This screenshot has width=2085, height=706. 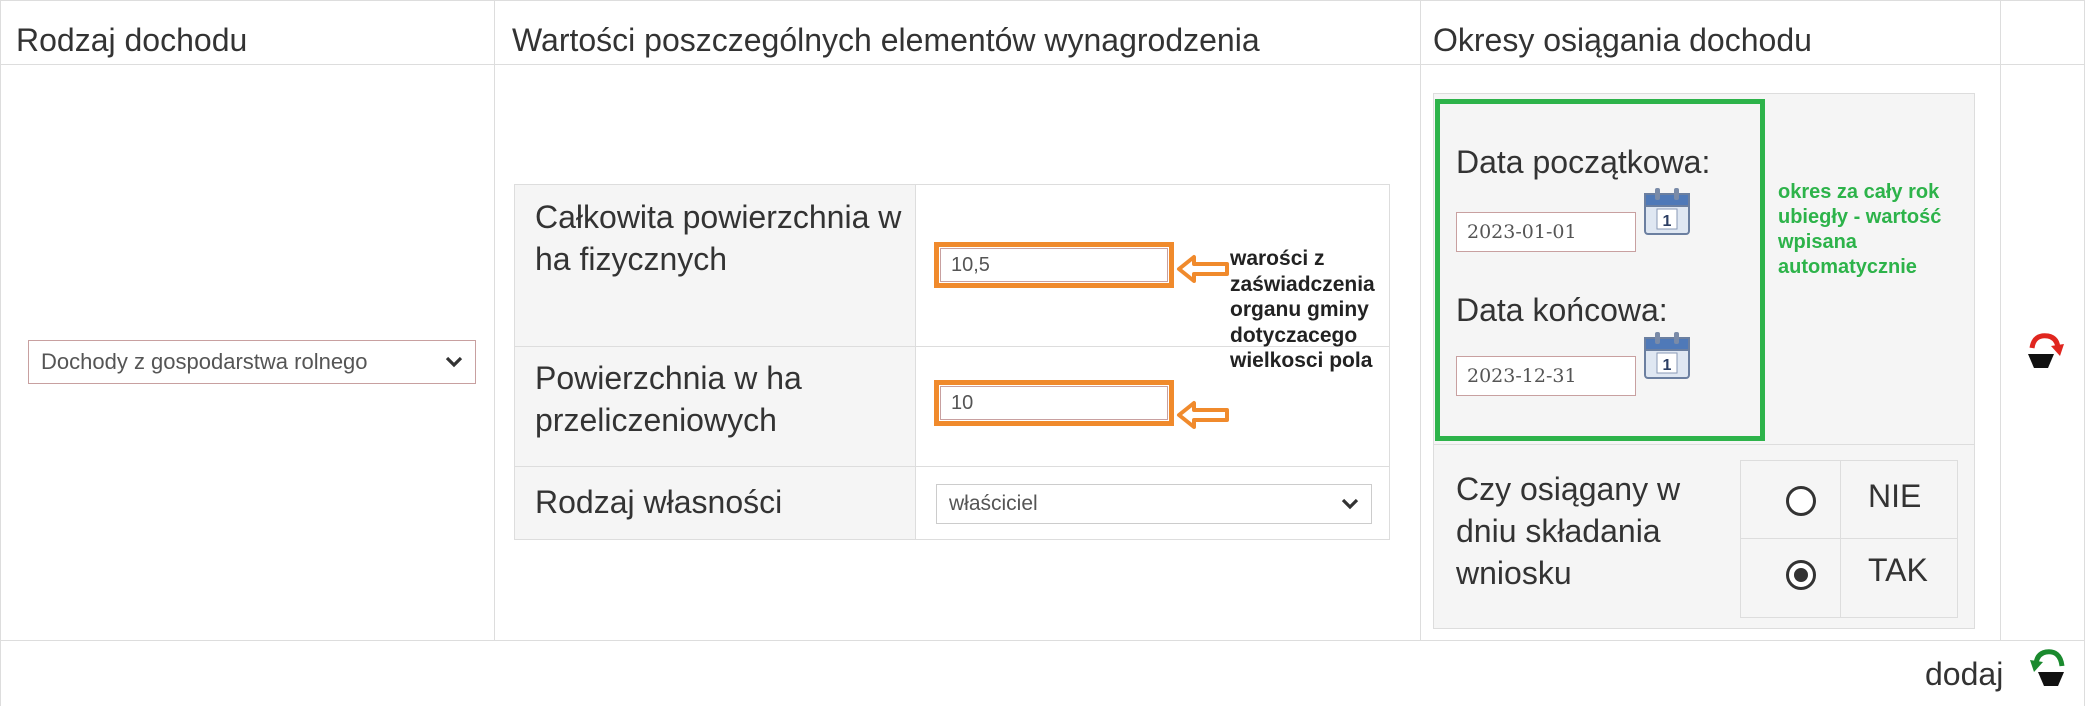 I want to click on periods-divider, so click(x=1704, y=444).